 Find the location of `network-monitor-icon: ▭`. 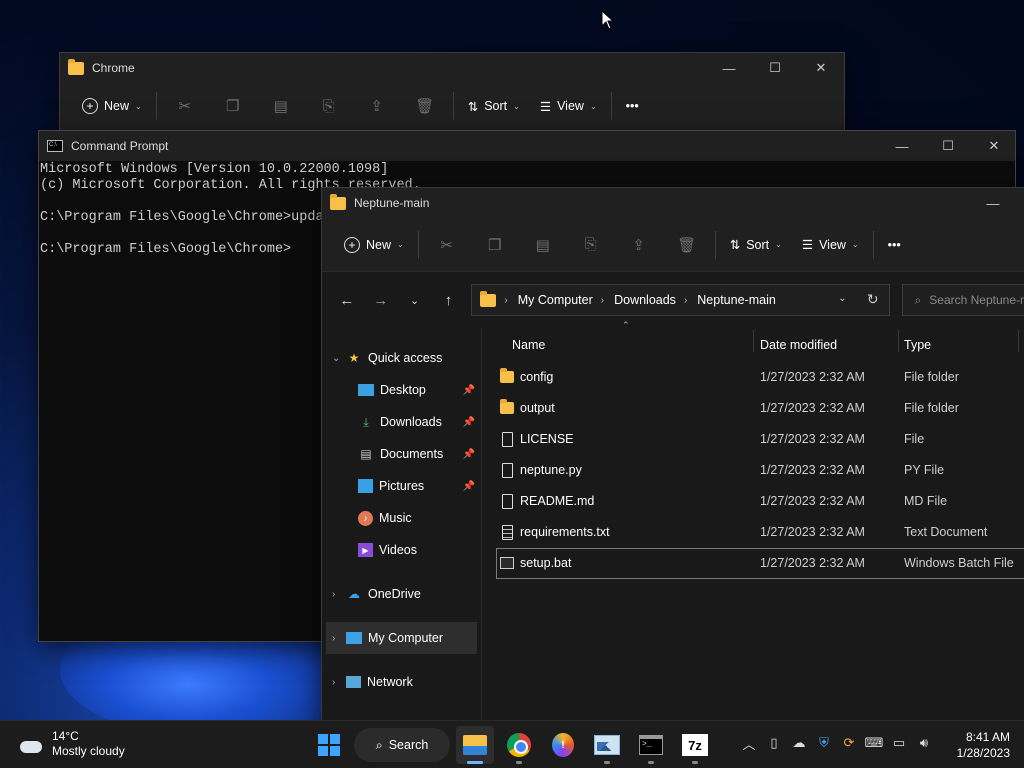

network-monitor-icon: ▭ is located at coordinates (899, 743).